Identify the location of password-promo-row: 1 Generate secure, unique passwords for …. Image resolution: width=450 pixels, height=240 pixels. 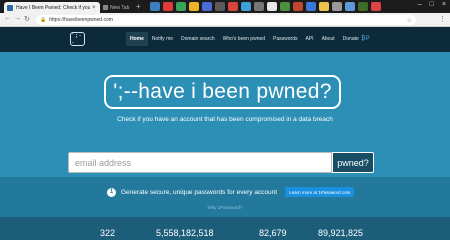
(231, 192).